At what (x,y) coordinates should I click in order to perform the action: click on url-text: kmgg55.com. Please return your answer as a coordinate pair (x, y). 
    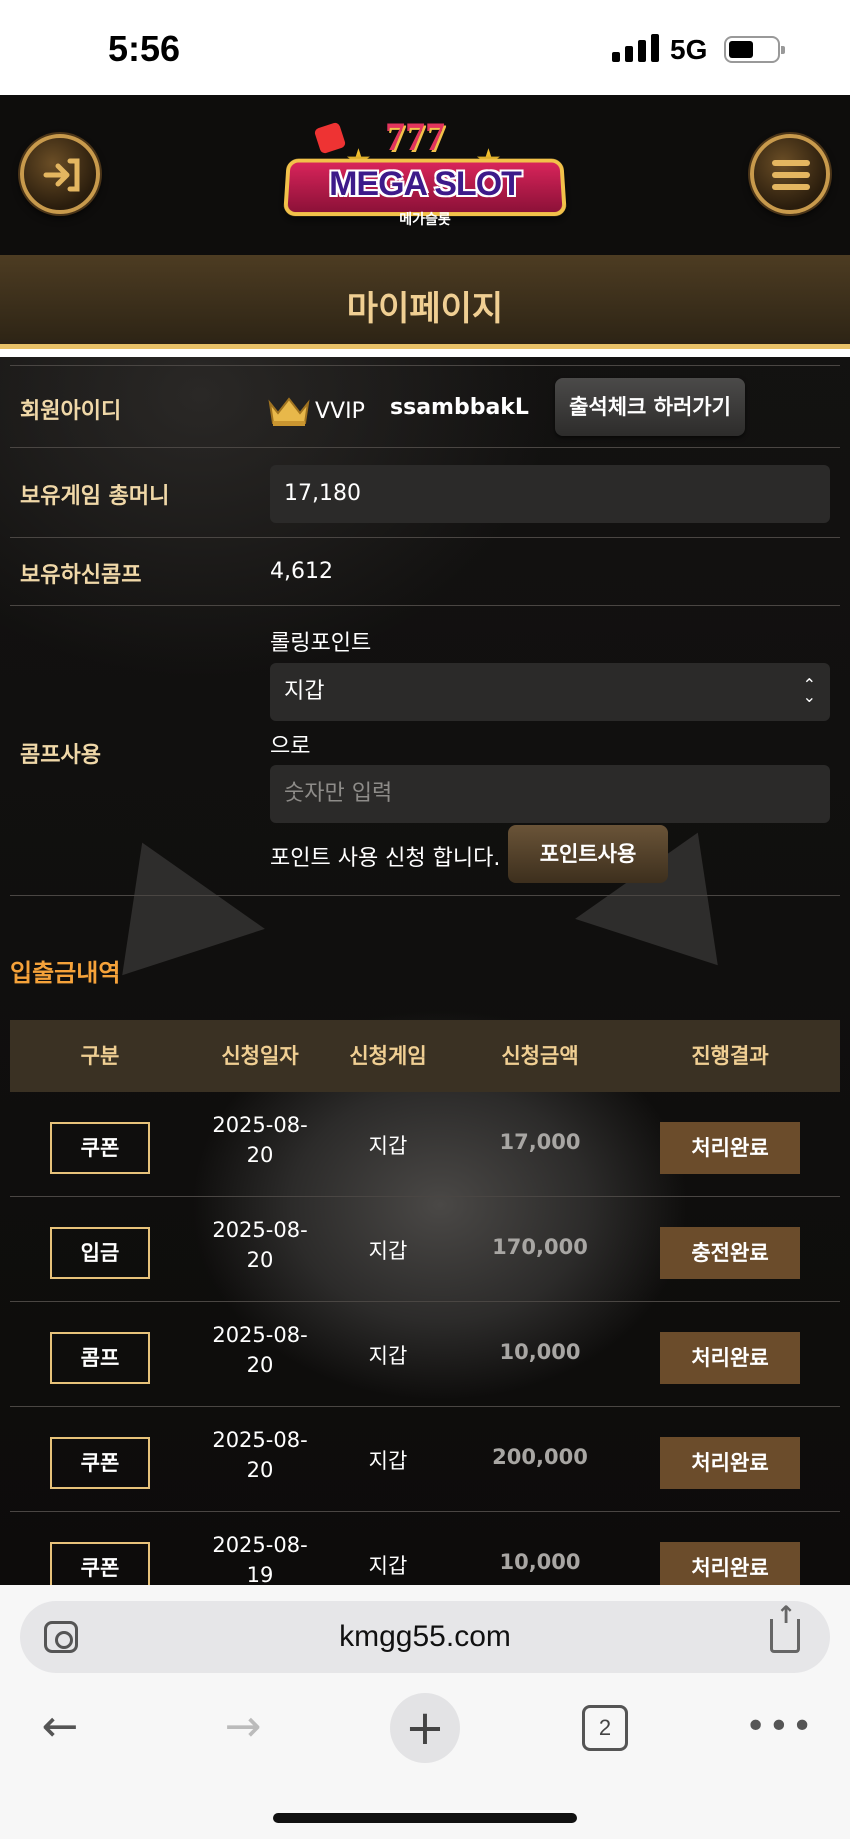
    Looking at the image, I should click on (425, 1636).